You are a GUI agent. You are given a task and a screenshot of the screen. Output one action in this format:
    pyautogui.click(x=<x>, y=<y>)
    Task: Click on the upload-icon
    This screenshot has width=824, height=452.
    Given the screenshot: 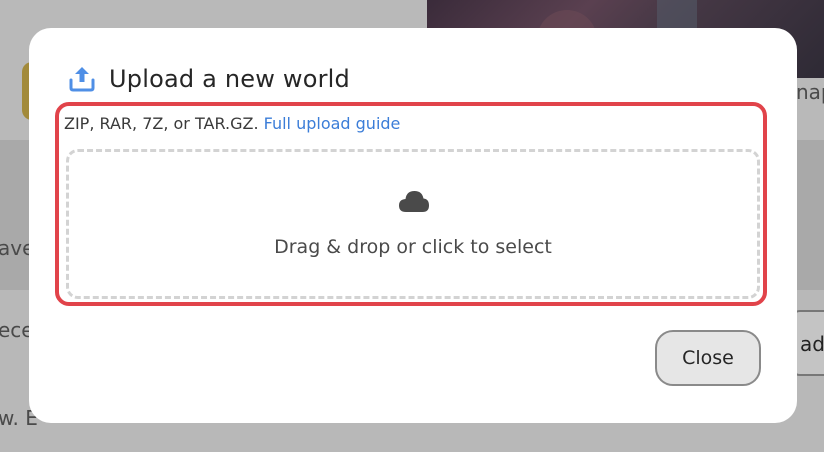 What is the action you would take?
    pyautogui.click(x=82, y=79)
    